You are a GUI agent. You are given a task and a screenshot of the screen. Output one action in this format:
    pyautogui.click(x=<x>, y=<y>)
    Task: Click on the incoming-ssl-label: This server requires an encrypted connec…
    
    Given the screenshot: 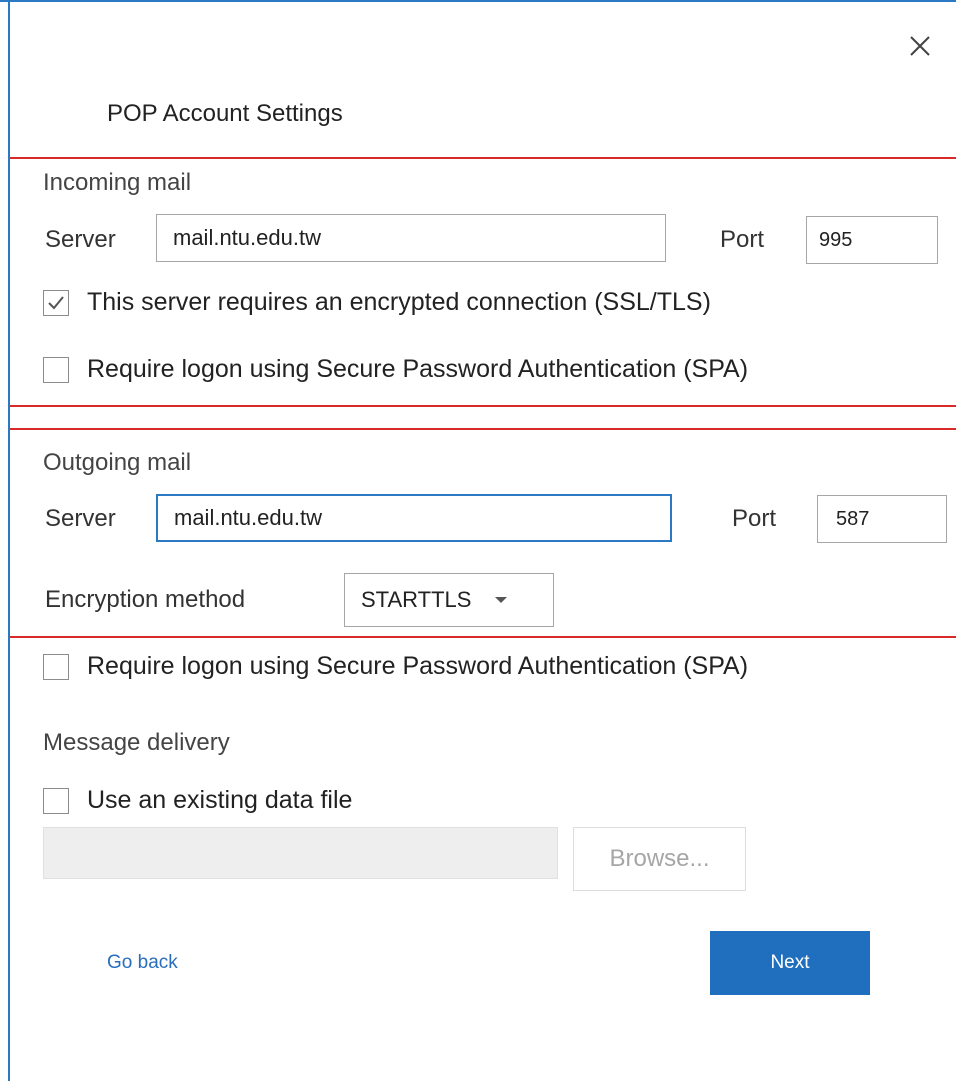 What is the action you would take?
    pyautogui.click(x=399, y=302)
    